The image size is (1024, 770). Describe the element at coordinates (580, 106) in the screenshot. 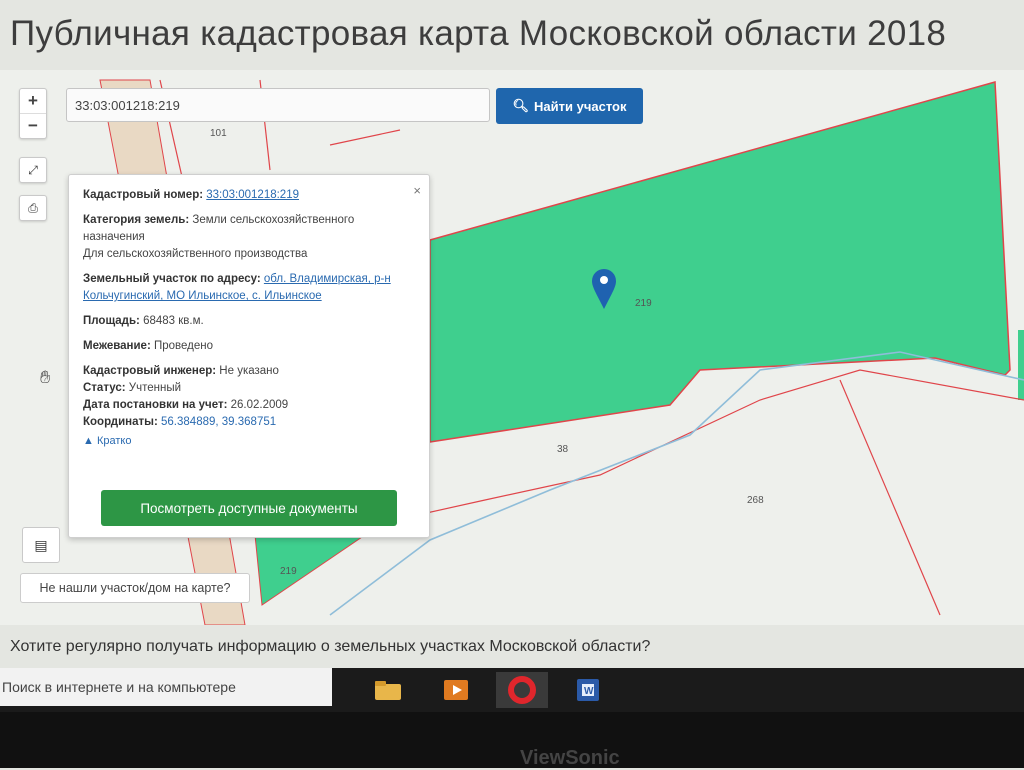

I see `find-plot-label: Найти участок` at that location.